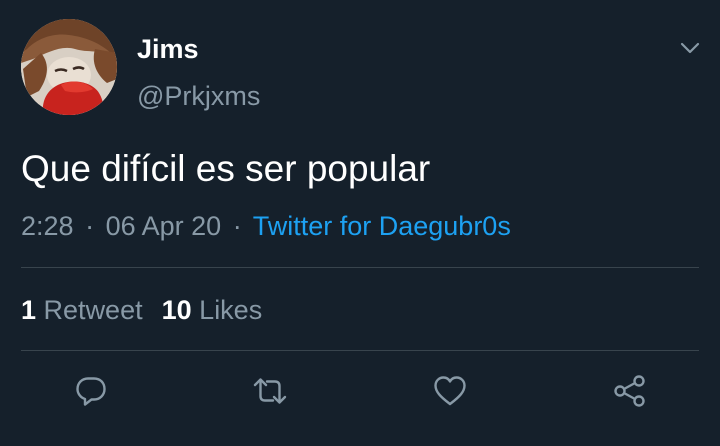 The height and width of the screenshot is (446, 720). I want to click on tweet-meta: 2:28 · 06 Apr 20 · Twitter for Daegubr0s, so click(266, 226).